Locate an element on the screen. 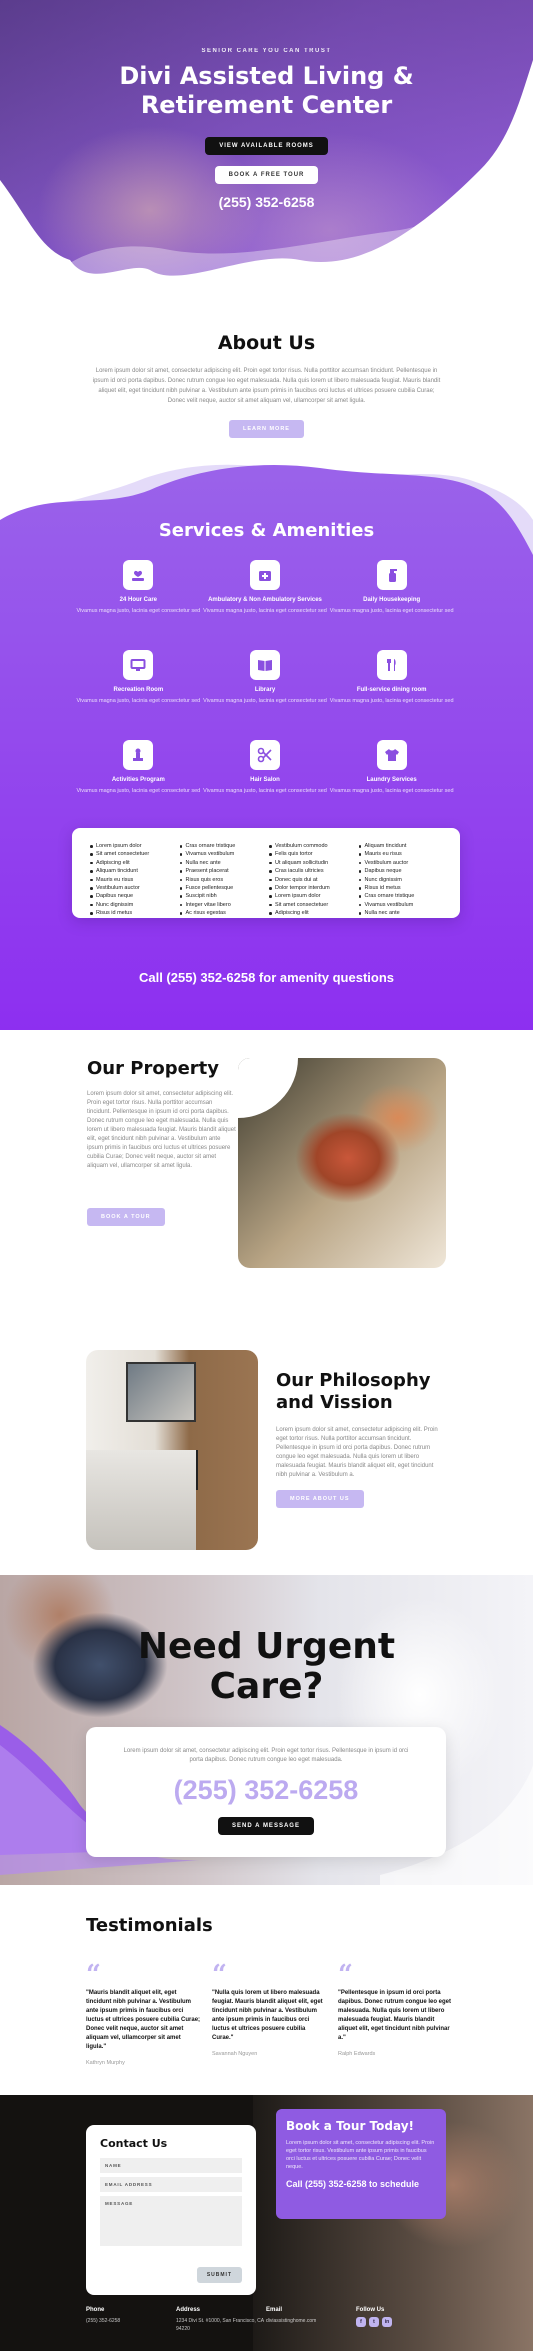 The height and width of the screenshot is (2351, 533). list-item: Cras iaculis ultricies is located at coordinates (314, 871).